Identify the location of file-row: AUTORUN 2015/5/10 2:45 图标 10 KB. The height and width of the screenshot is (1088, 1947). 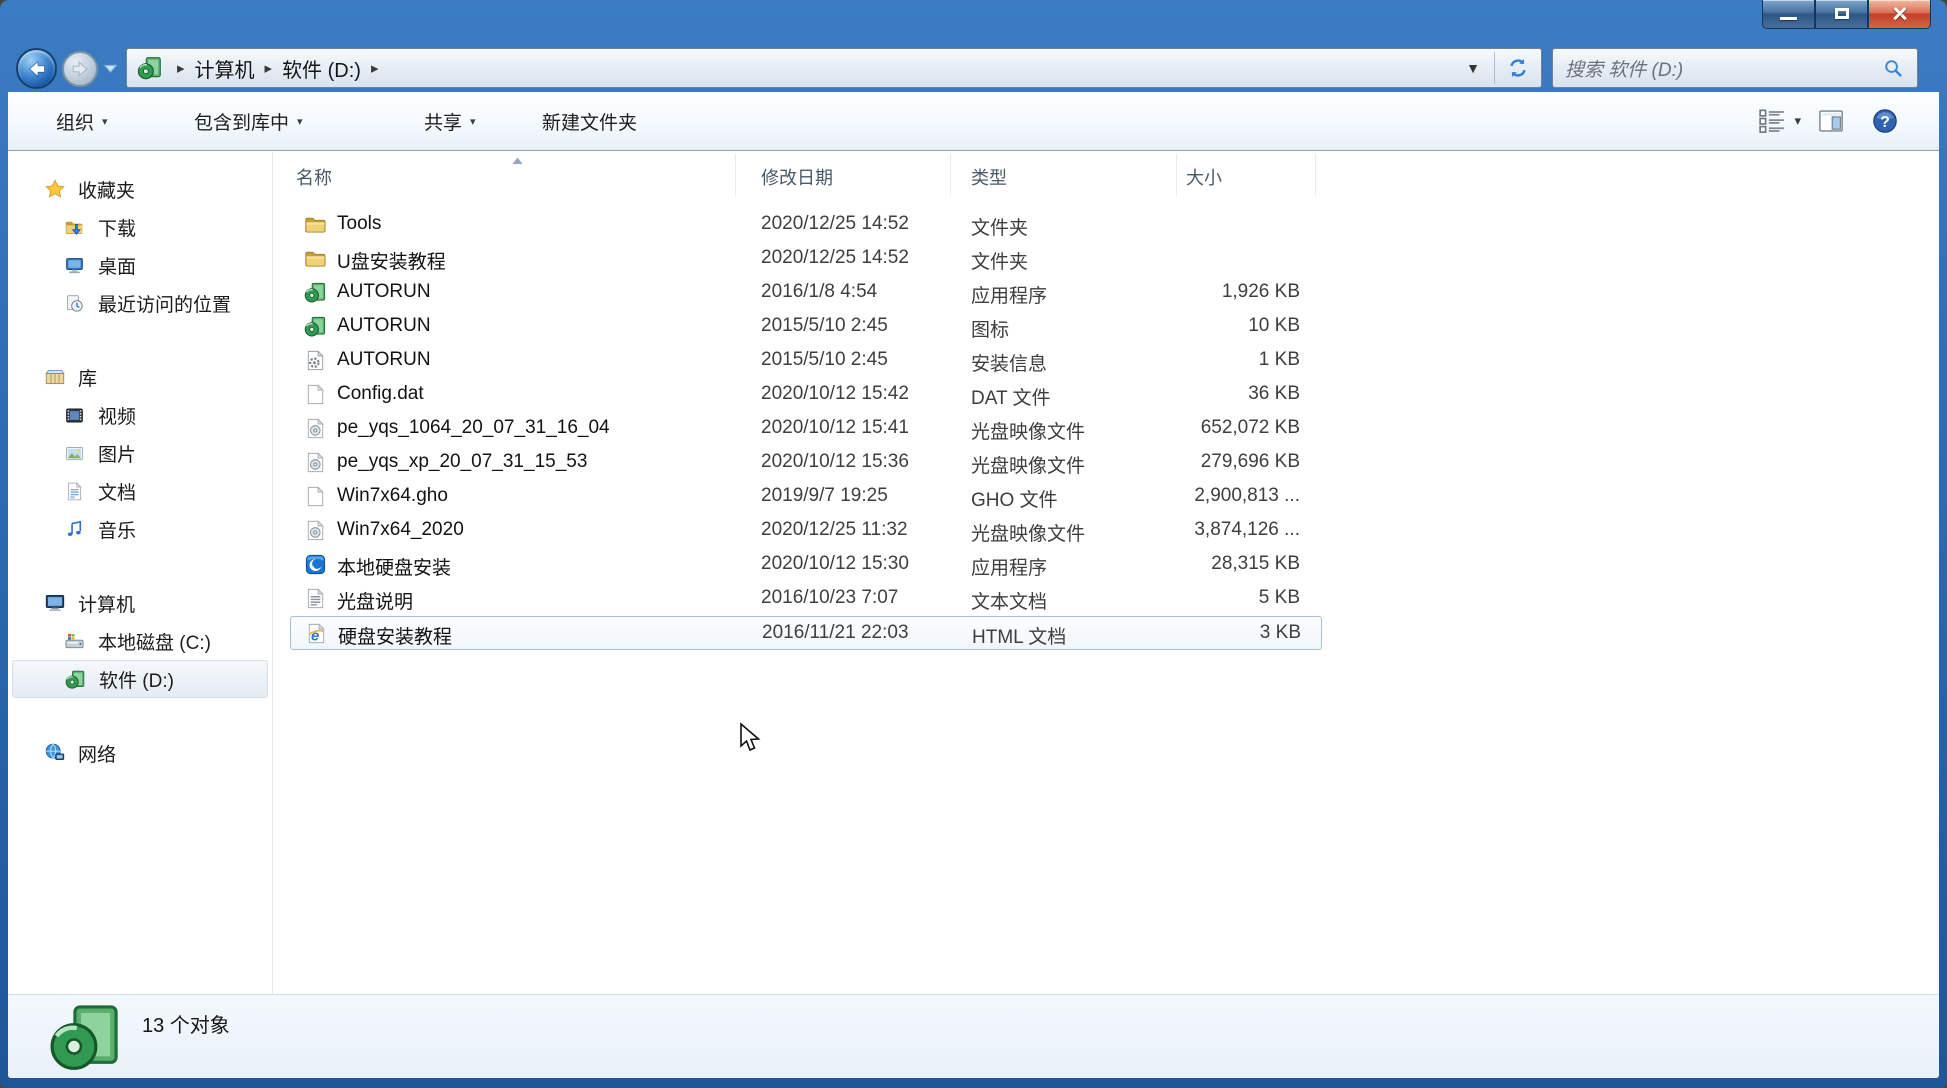
(806, 327).